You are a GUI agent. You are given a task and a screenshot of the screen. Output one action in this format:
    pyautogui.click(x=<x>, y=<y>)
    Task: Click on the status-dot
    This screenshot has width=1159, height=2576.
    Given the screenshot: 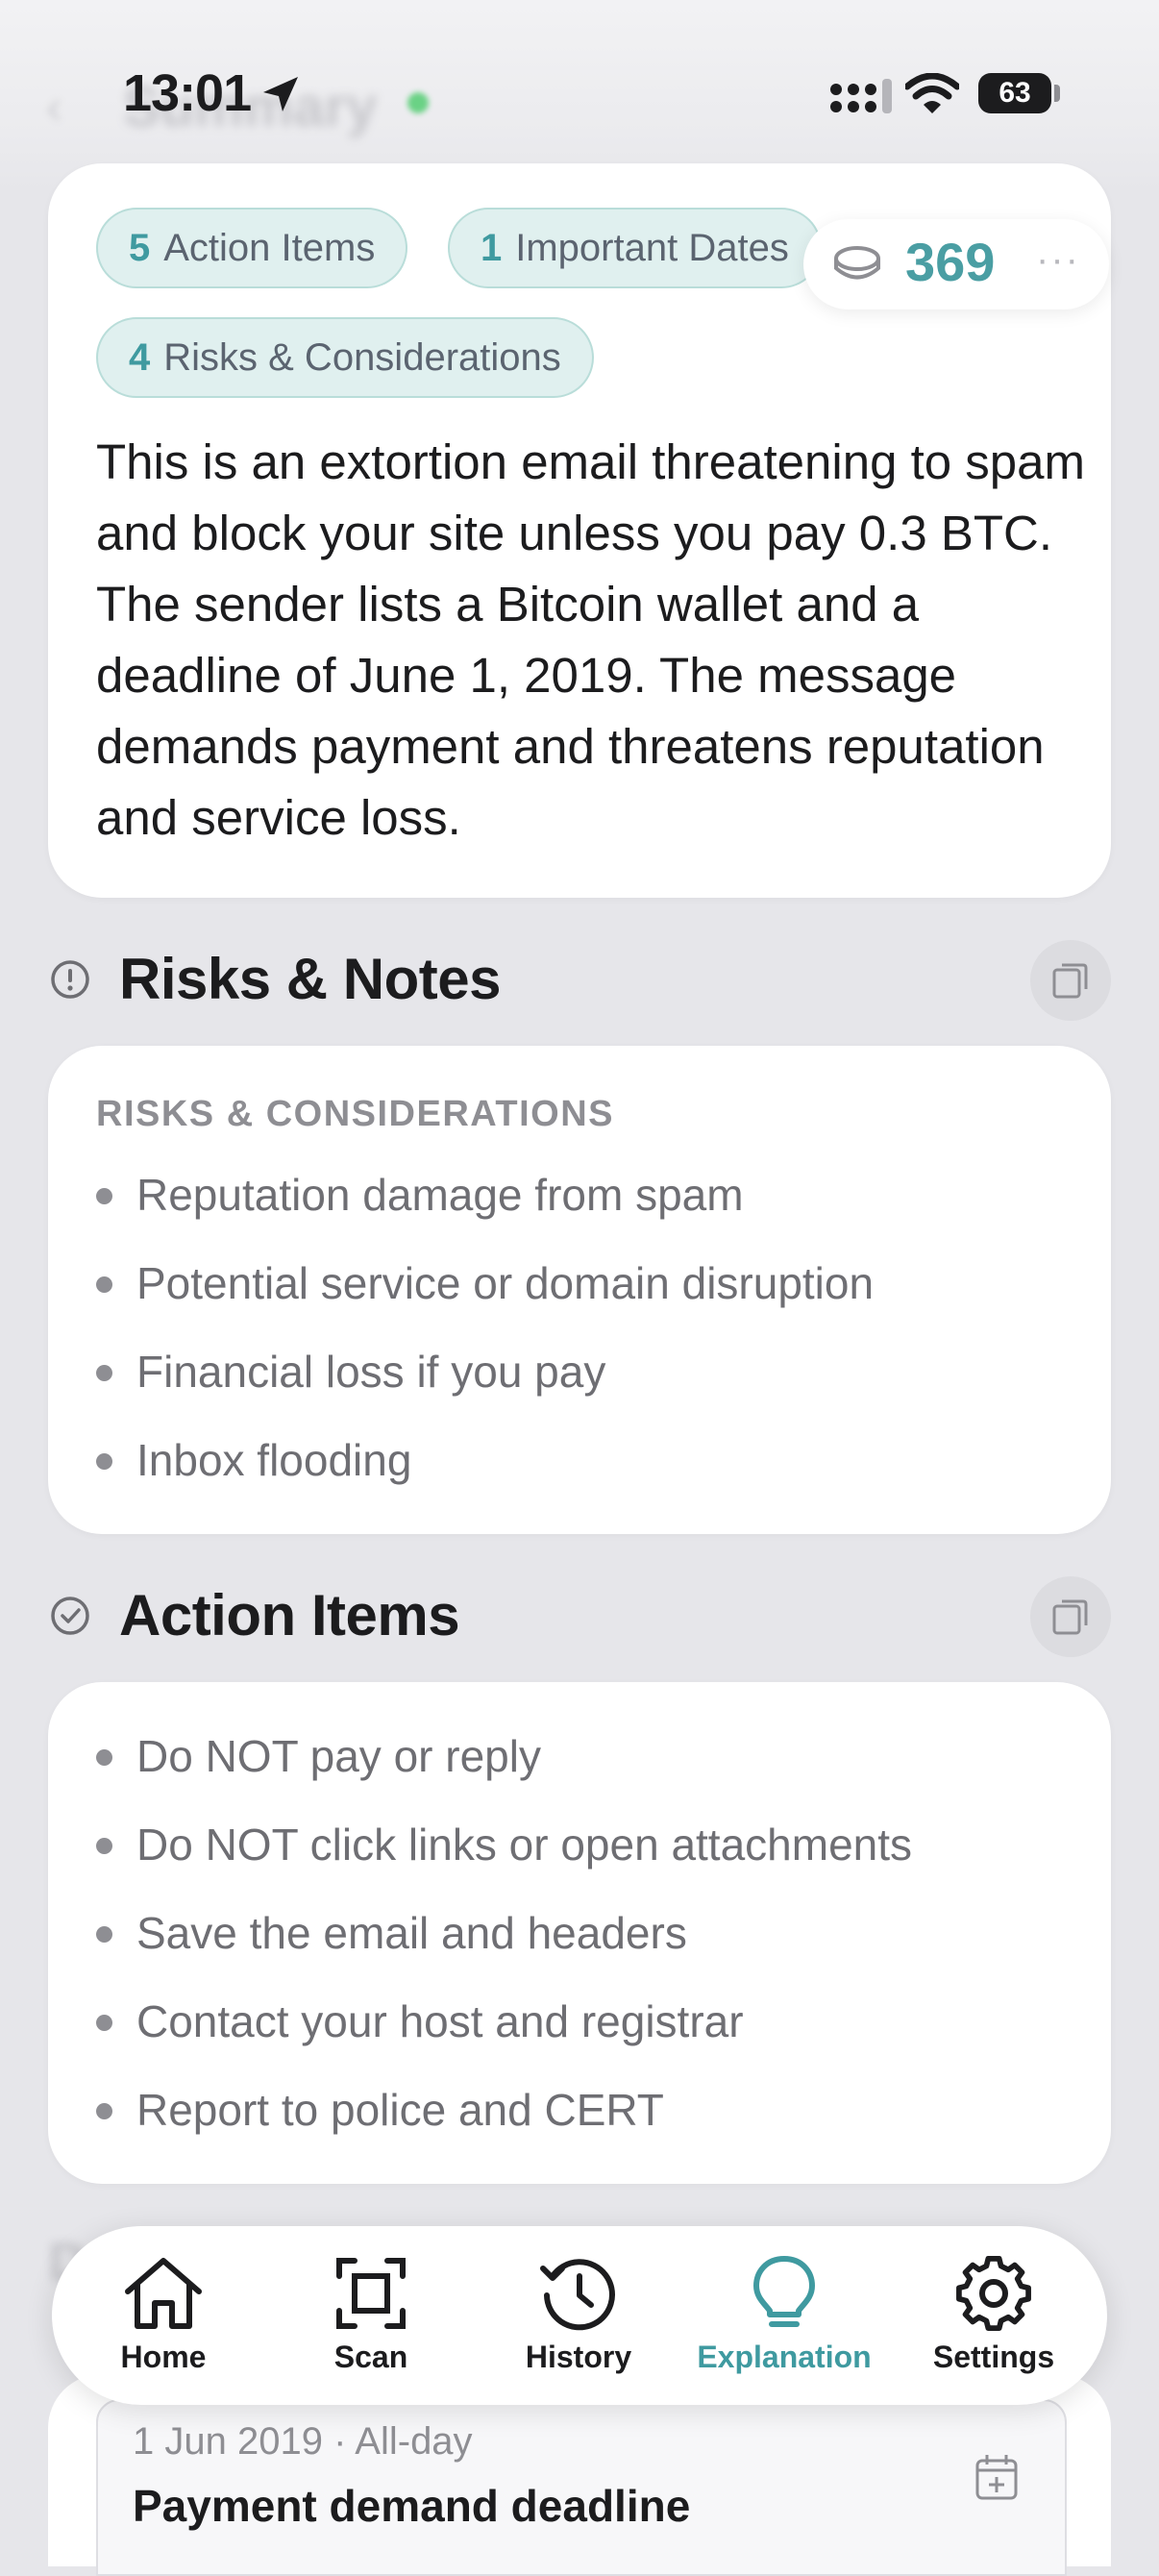 What is the action you would take?
    pyautogui.click(x=418, y=102)
    